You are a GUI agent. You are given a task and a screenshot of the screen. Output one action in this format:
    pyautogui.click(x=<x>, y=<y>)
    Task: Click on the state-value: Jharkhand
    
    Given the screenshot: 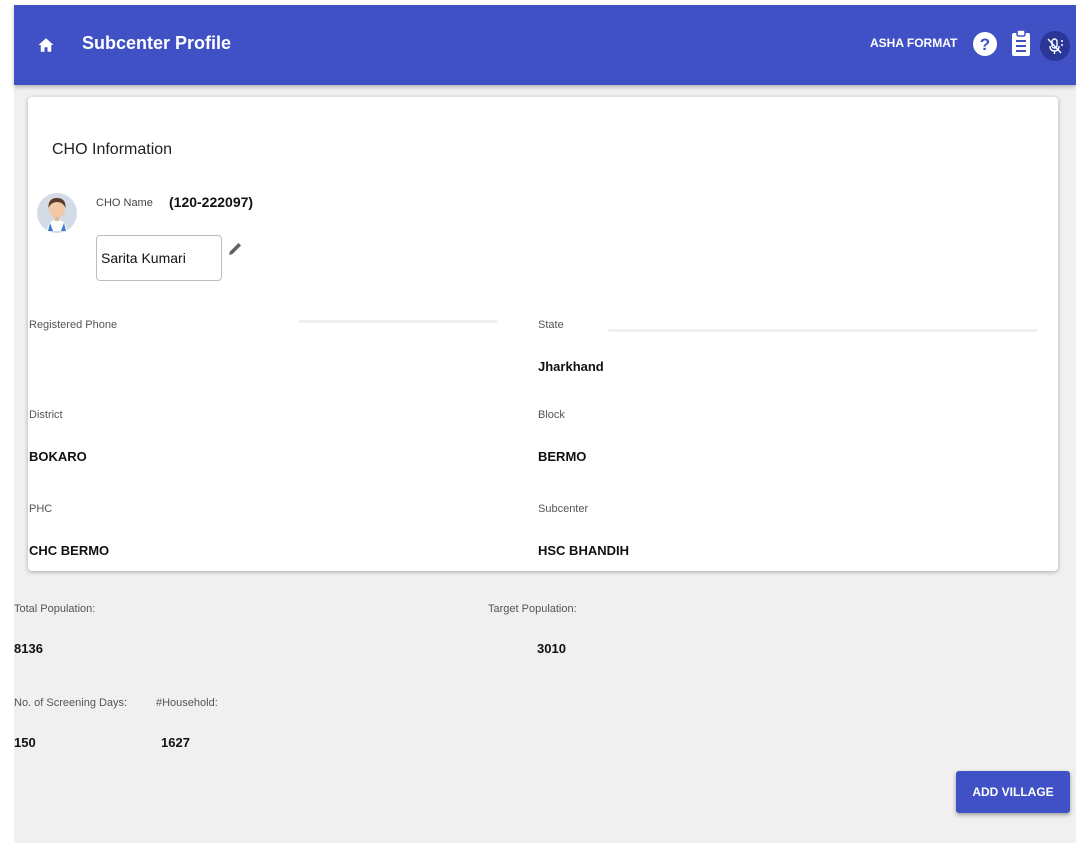 What is the action you would take?
    pyautogui.click(x=571, y=366)
    